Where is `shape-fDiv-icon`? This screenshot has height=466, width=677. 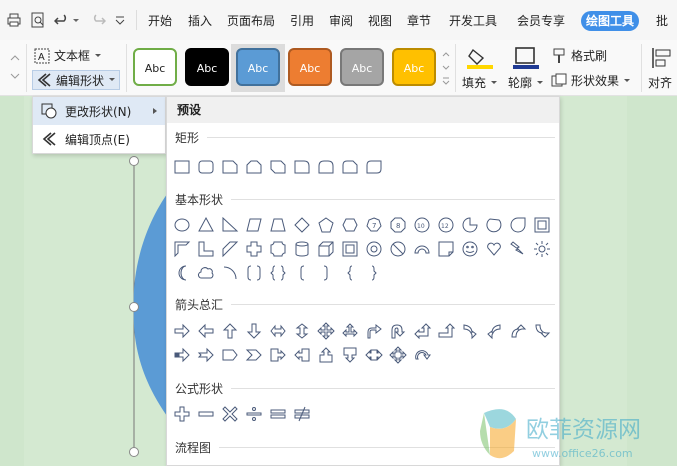 shape-fDiv-icon is located at coordinates (254, 414).